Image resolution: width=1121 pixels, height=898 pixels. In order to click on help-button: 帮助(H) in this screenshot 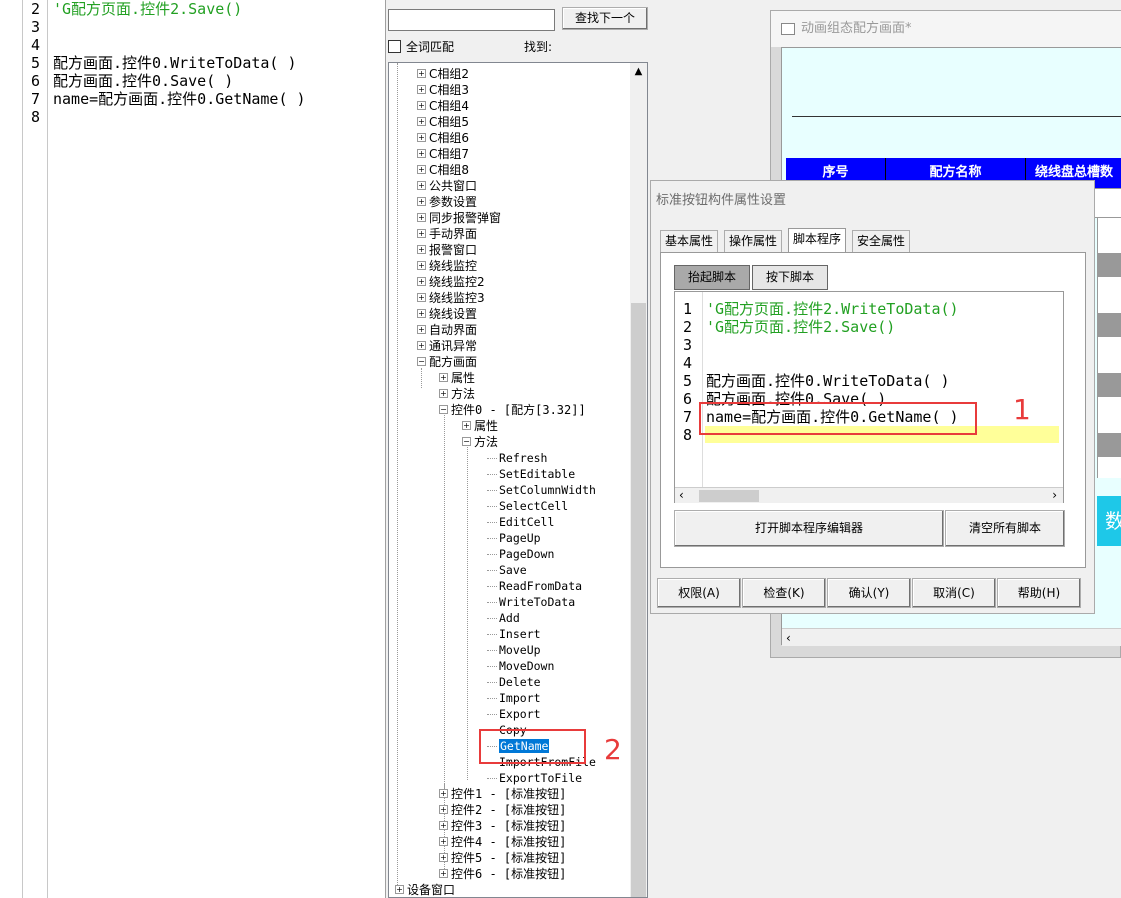, I will do `click(1039, 593)`.